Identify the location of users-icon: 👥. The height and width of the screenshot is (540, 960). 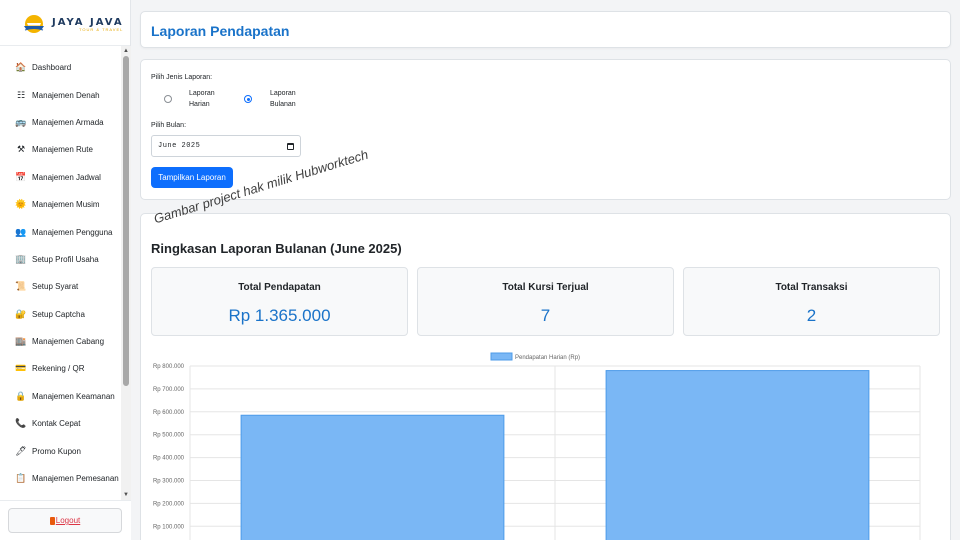
(21, 231).